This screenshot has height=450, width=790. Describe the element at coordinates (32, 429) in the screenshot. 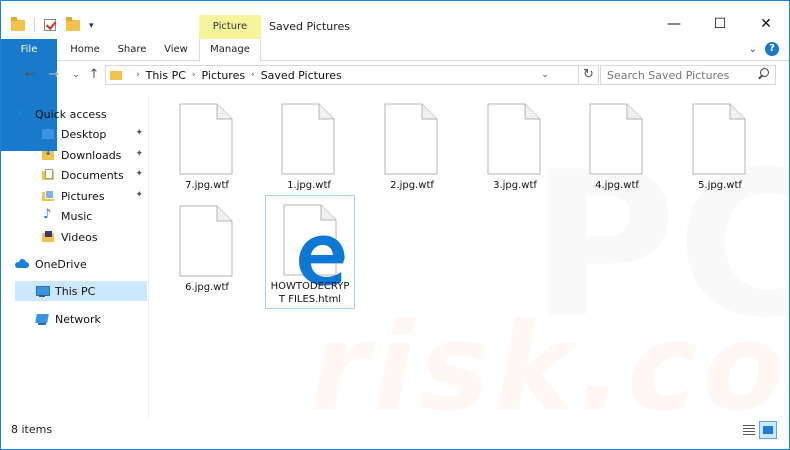

I see `item-count: 8 items` at that location.